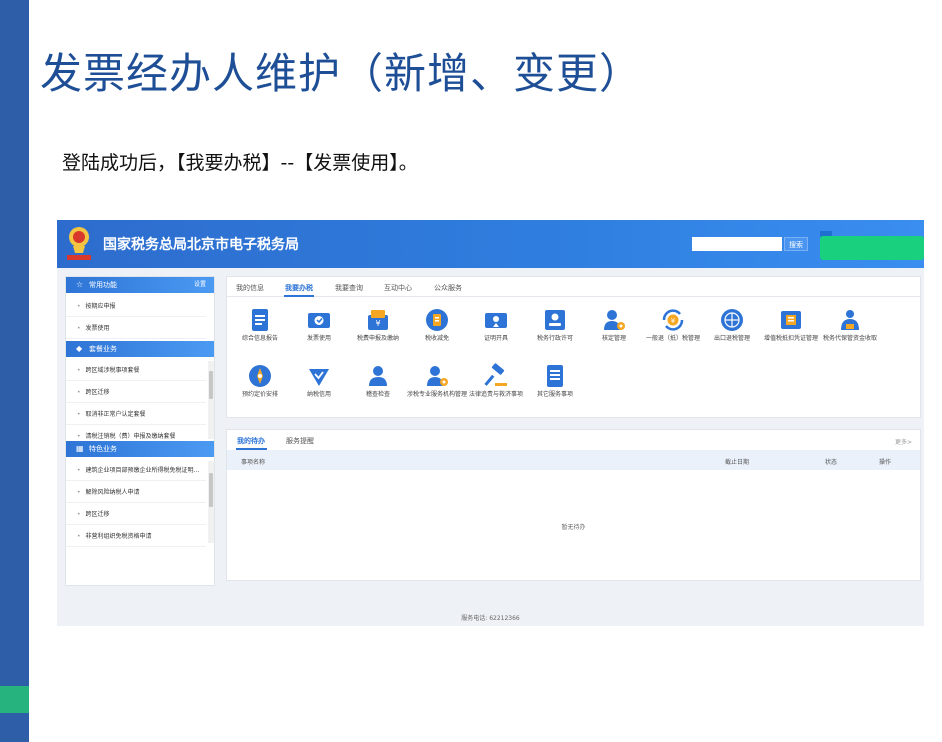  Describe the element at coordinates (140, 285) in the screenshot. I see `sidebar-section-common: ☆ 常用功能 设置` at that location.